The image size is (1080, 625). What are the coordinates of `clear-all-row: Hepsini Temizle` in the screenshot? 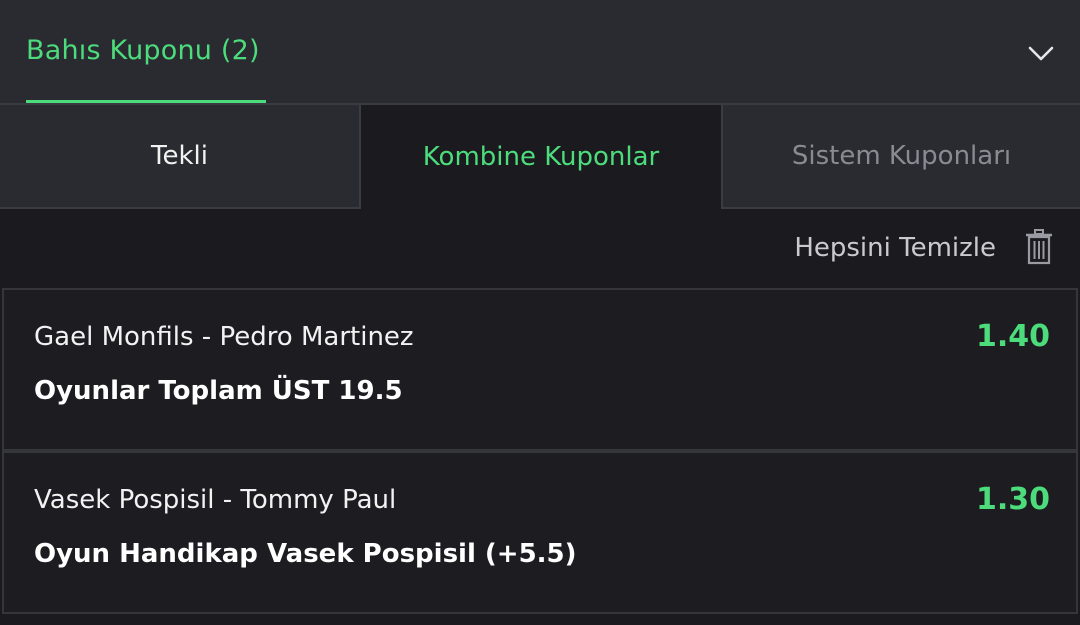 It's located at (540, 248).